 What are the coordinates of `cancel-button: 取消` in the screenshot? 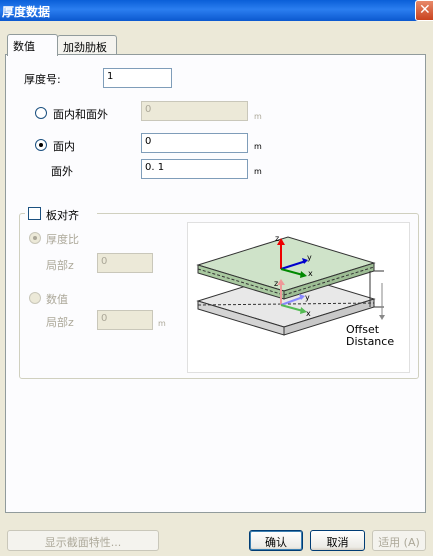 It's located at (337, 540).